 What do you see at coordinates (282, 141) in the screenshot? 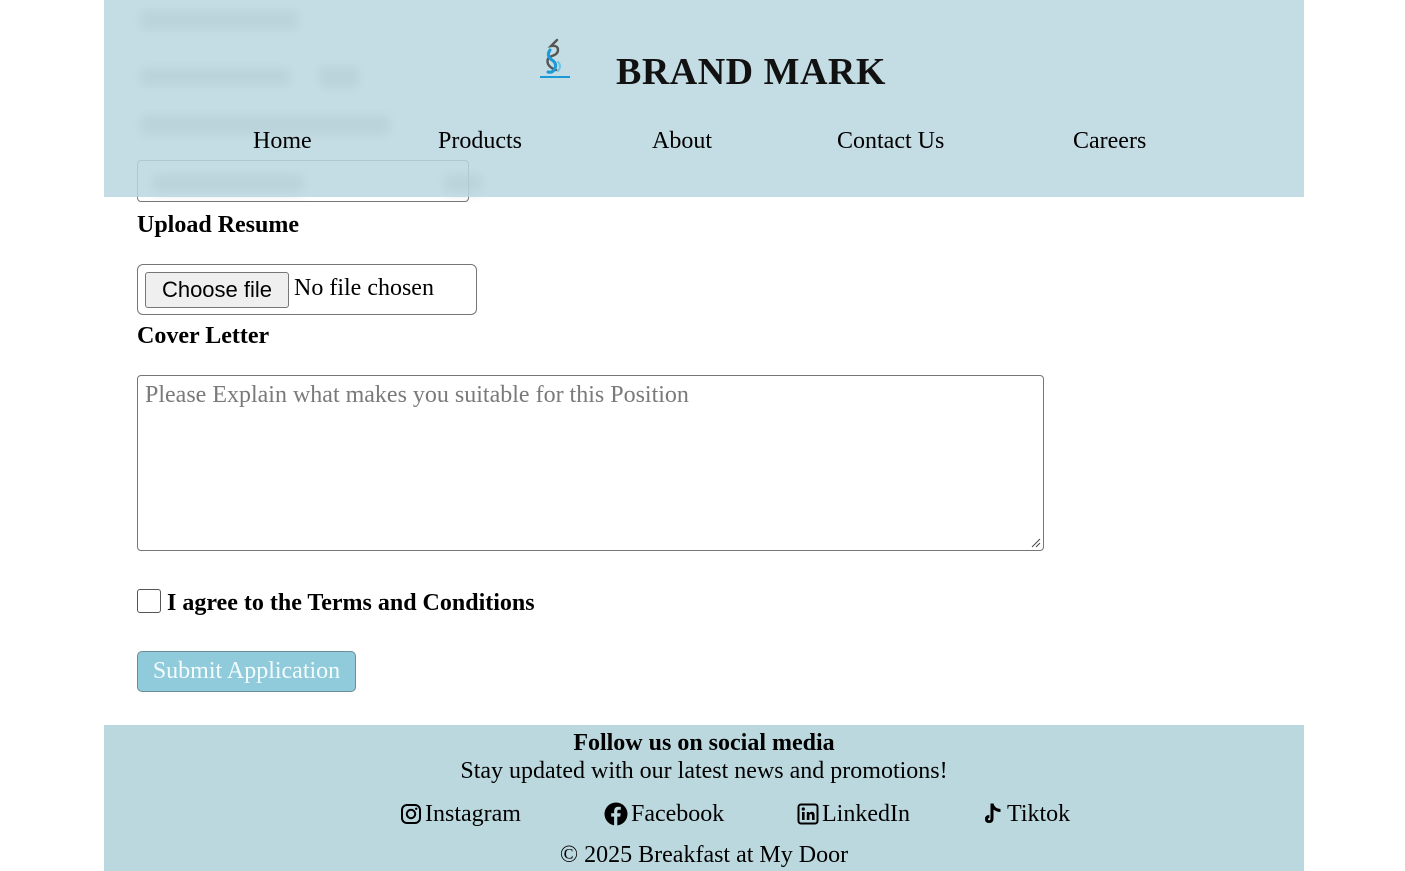
I see `nav-home: Home` at bounding box center [282, 141].